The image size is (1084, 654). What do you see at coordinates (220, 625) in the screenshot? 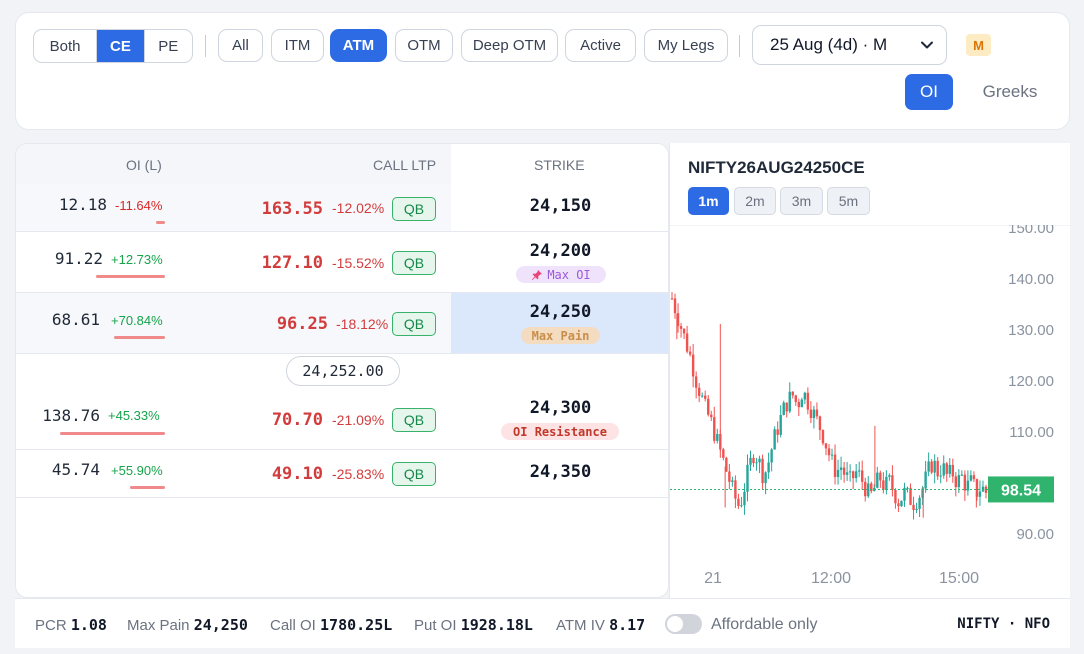
I see `max-pain-value: 24,250` at bounding box center [220, 625].